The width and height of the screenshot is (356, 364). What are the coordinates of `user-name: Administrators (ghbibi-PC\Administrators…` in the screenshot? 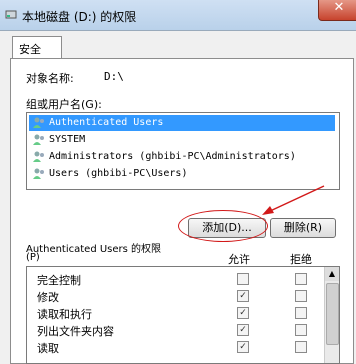 It's located at (172, 156).